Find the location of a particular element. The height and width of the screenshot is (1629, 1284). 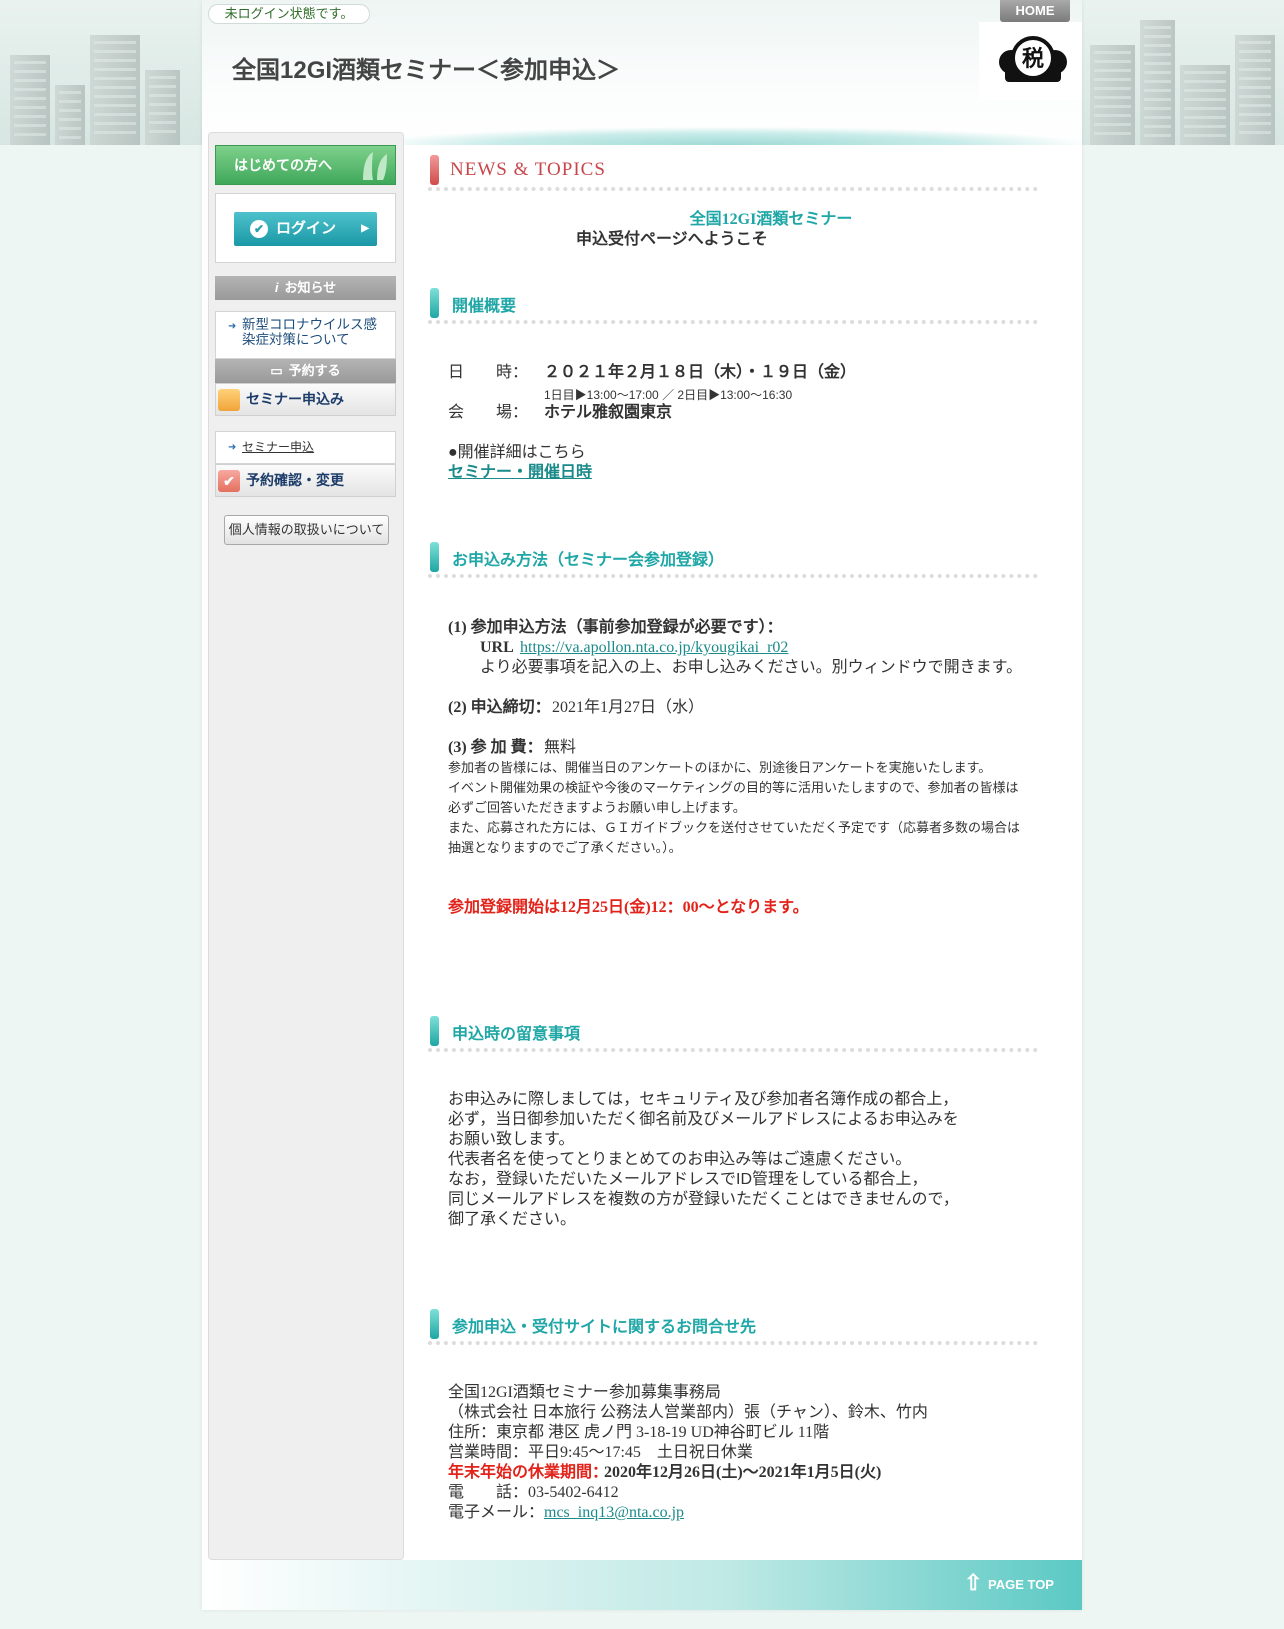

folder-icon is located at coordinates (229, 400).